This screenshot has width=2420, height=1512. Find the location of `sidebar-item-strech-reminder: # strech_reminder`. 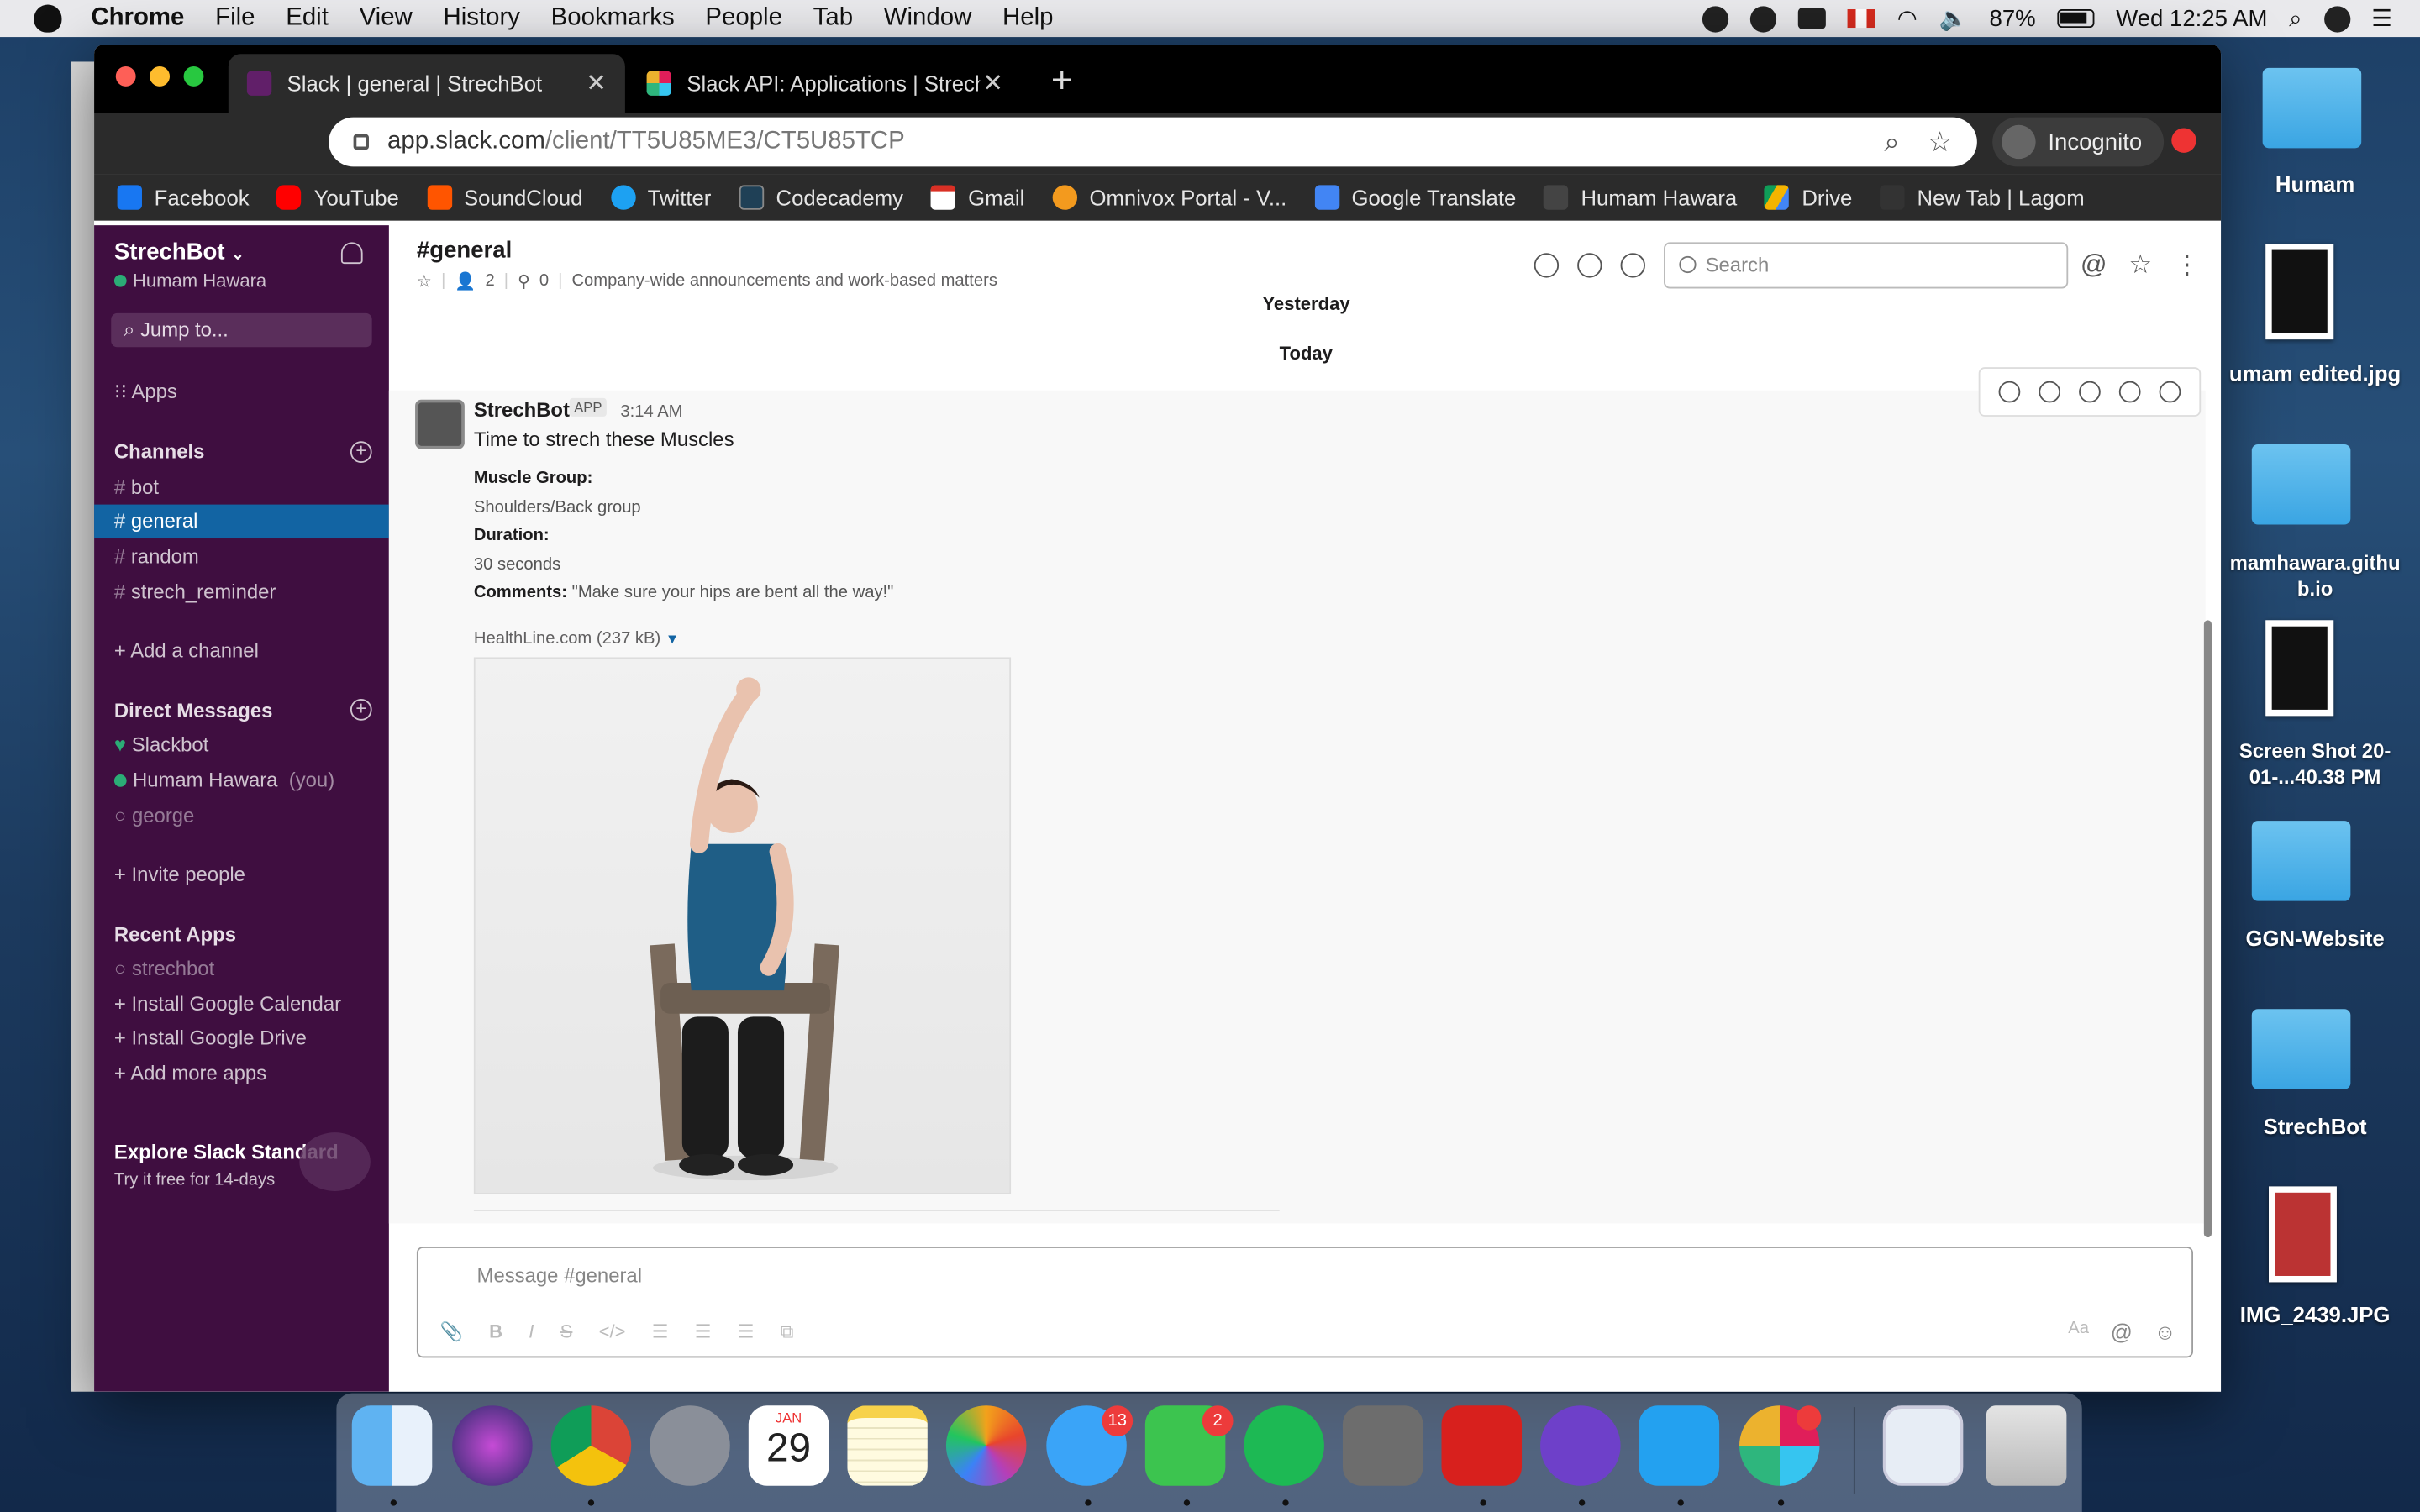

sidebar-item-strech-reminder: # strech_reminder is located at coordinates (195, 592).